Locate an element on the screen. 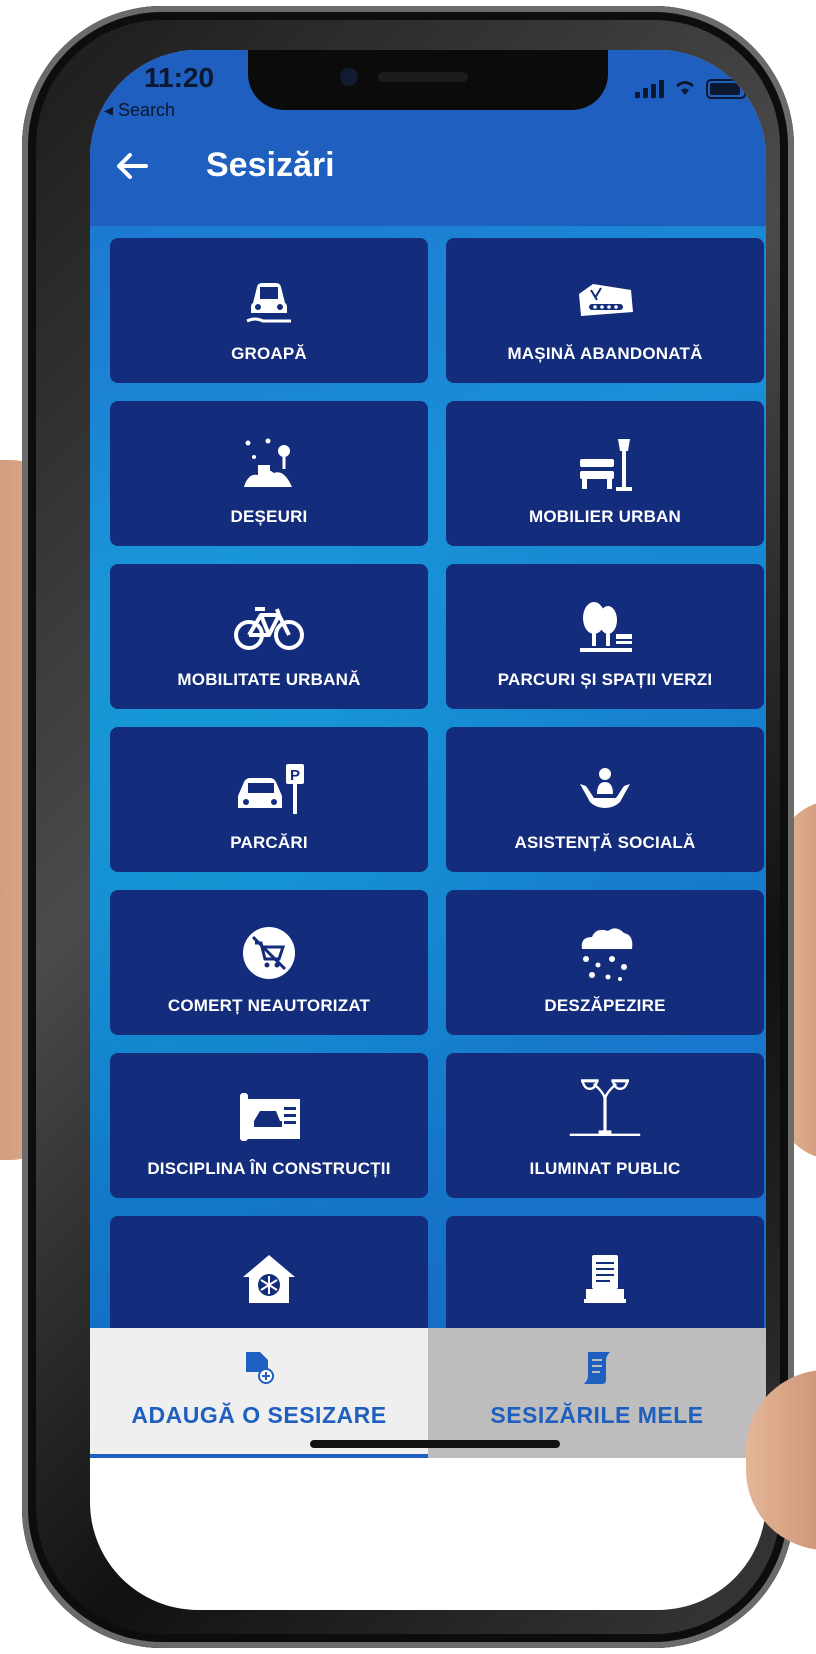 This screenshot has width=816, height=1654. no-cart-icon is located at coordinates (269, 953).